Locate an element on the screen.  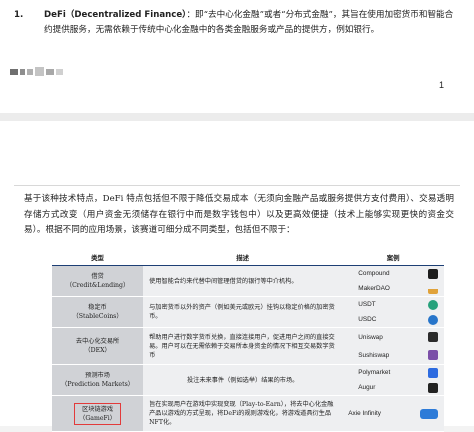
sushiswap-icon is located at coordinates (433, 355).